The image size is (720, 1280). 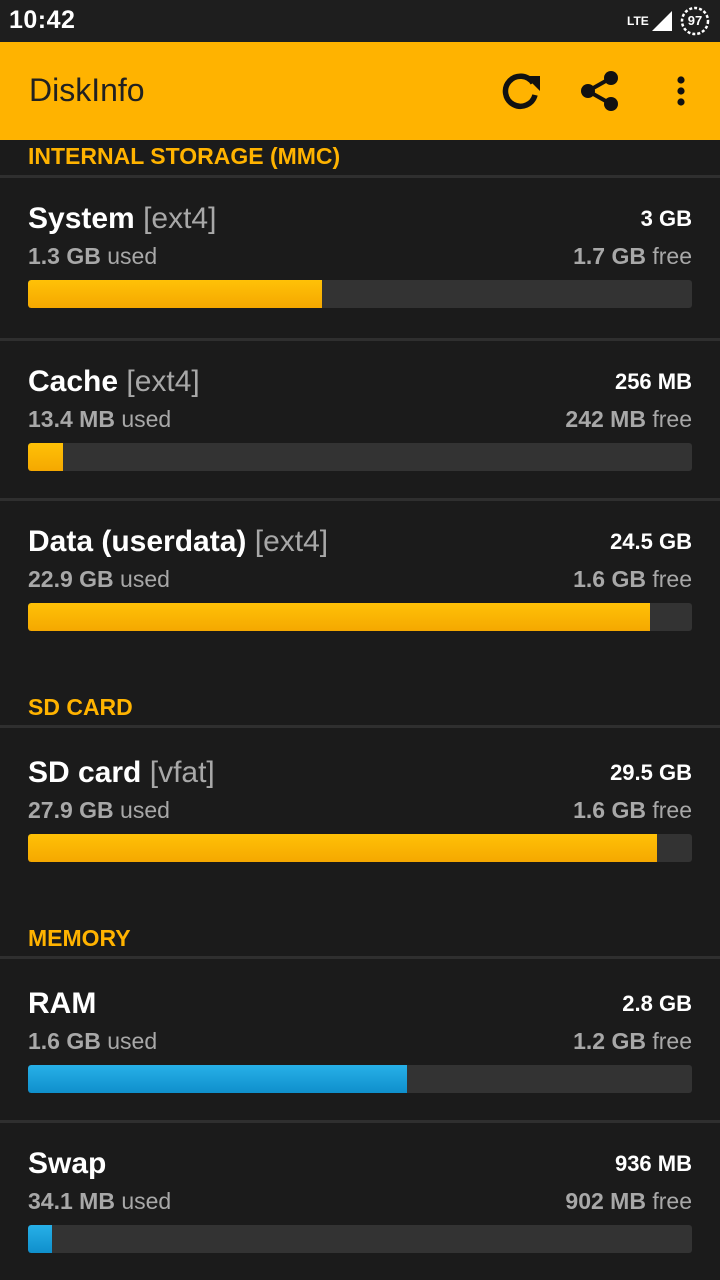 What do you see at coordinates (651, 541) in the screenshot?
I see `item-total-size: 24.5 GB` at bounding box center [651, 541].